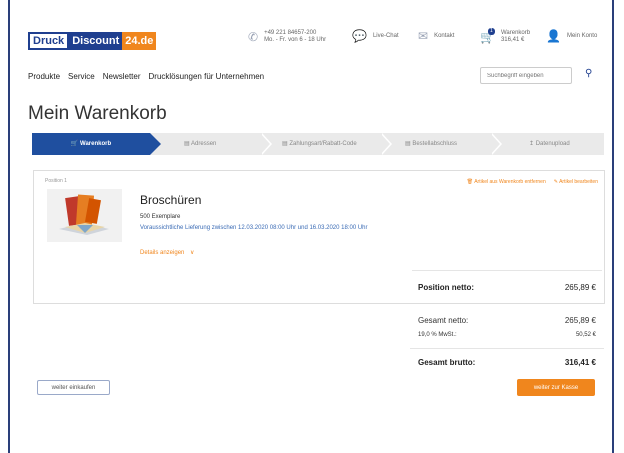  Describe the element at coordinates (122, 76) in the screenshot. I see `nav-item-newsletter: Newsletter` at that location.